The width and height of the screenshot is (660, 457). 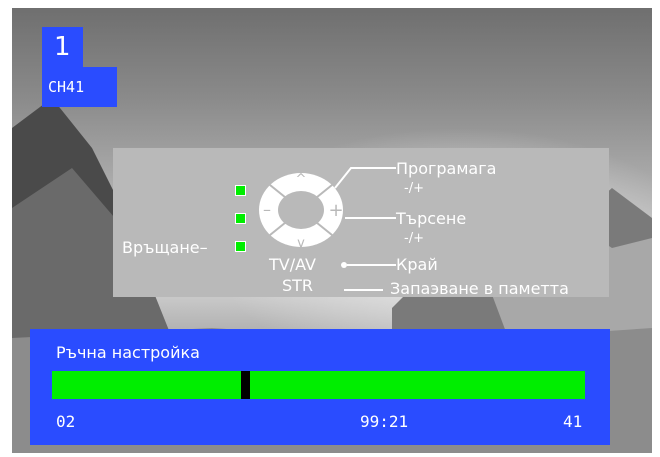 I want to click on str-label: STR, so click(x=298, y=285).